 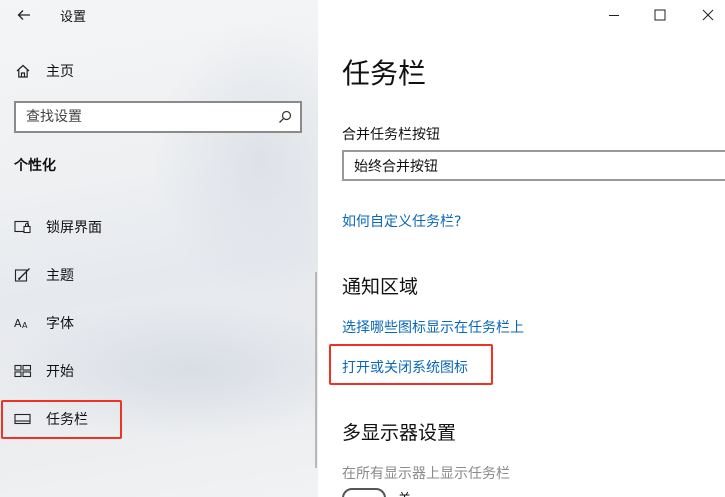 I want to click on app-title: 设置, so click(x=73, y=17).